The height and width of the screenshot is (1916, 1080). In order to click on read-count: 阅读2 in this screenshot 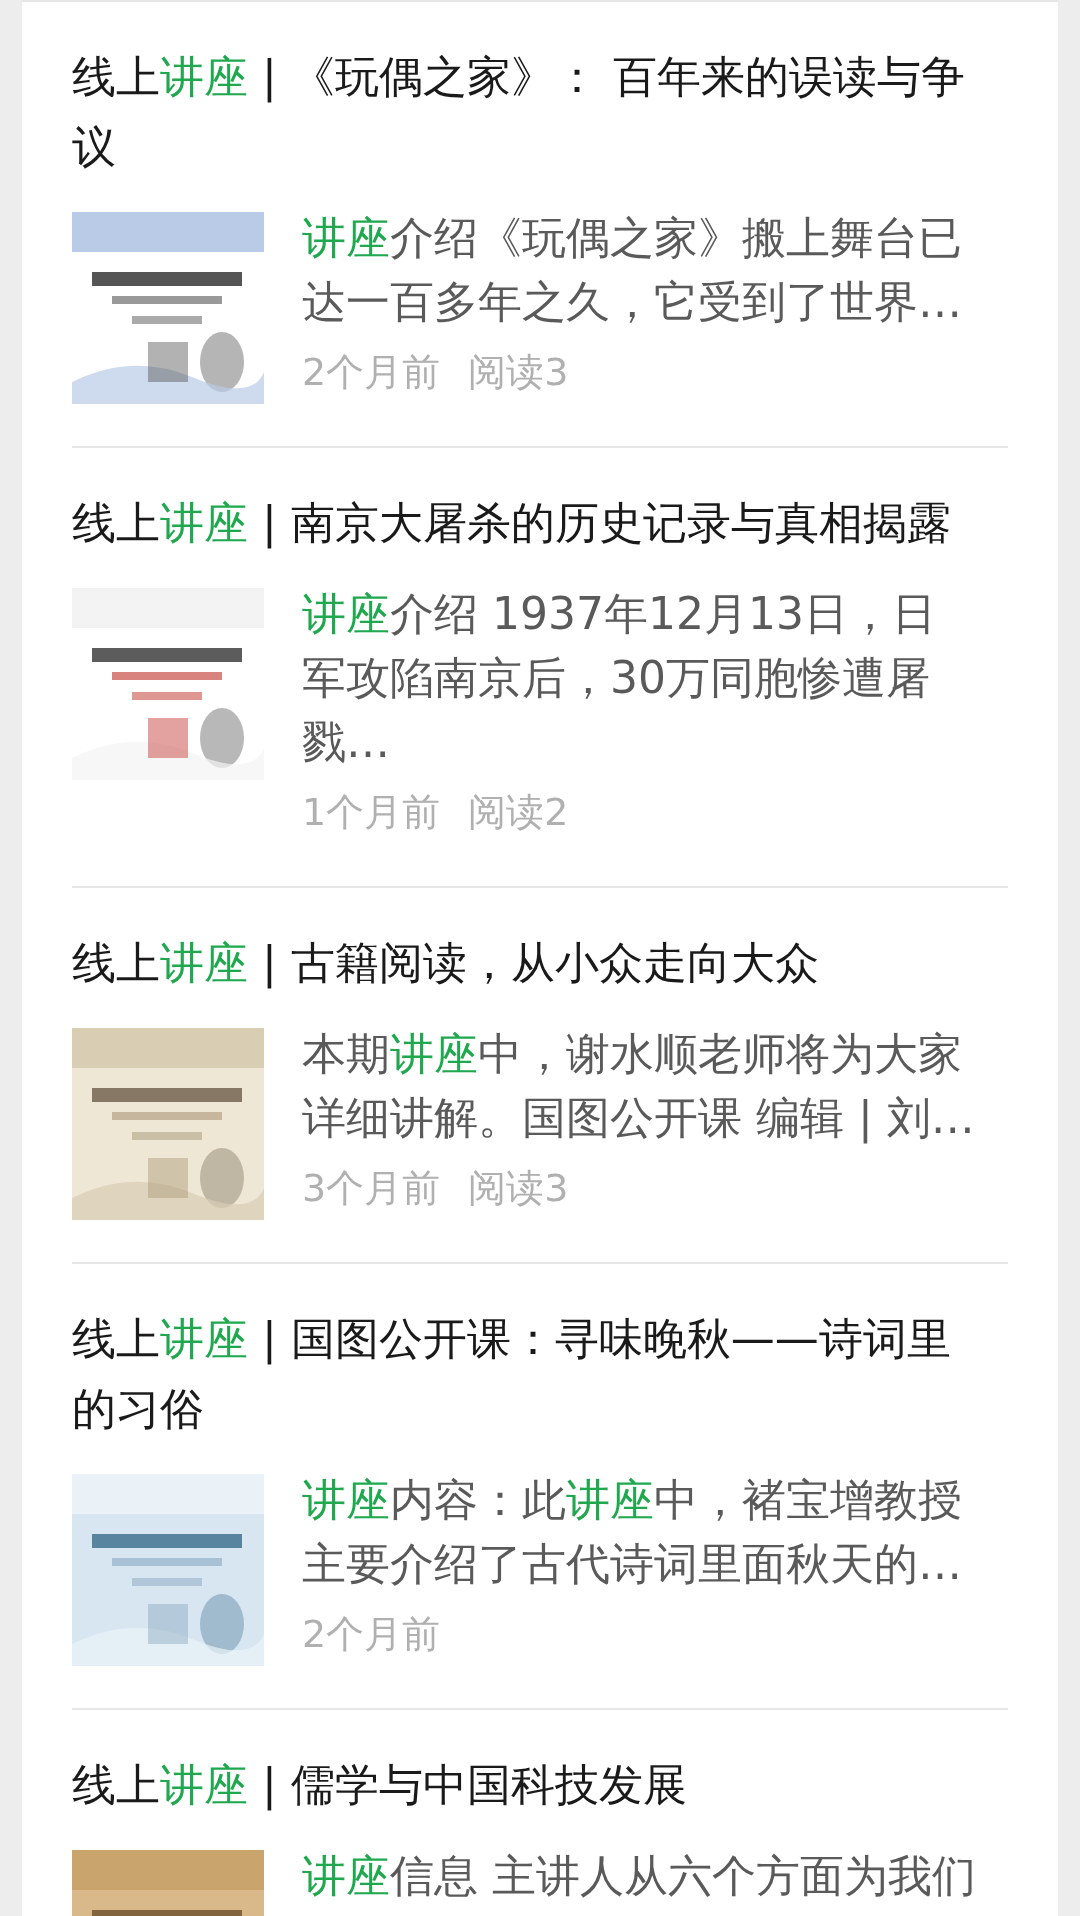, I will do `click(518, 812)`.